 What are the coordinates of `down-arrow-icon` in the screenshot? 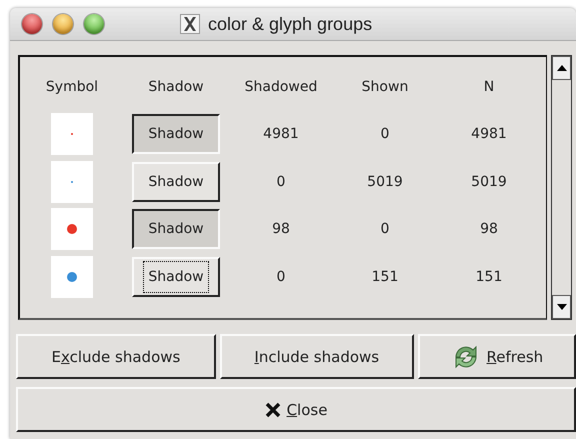 It's located at (561, 307).